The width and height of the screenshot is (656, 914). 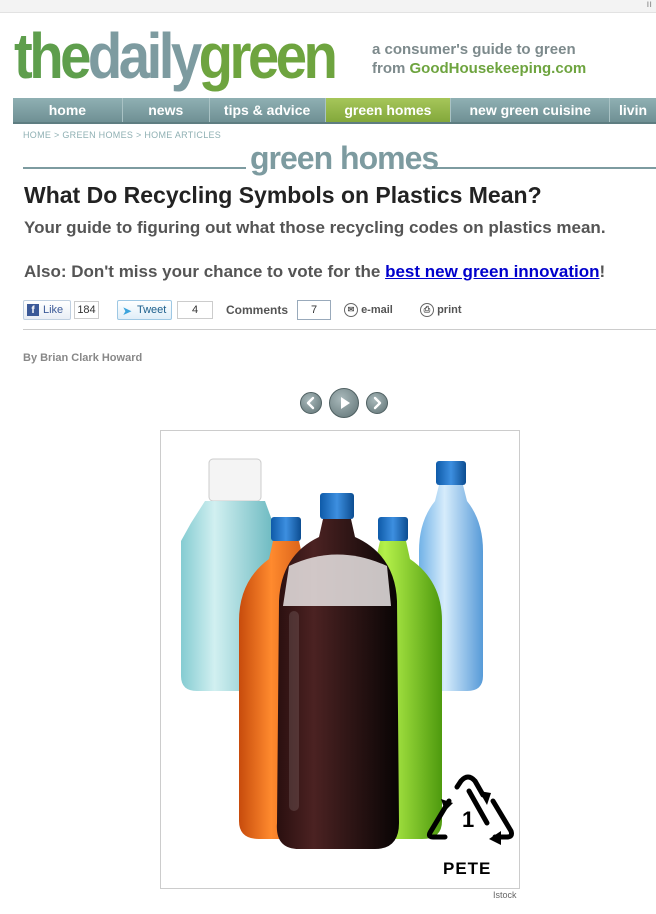 What do you see at coordinates (152, 310) in the screenshot?
I see `tweet-label: Tweet` at bounding box center [152, 310].